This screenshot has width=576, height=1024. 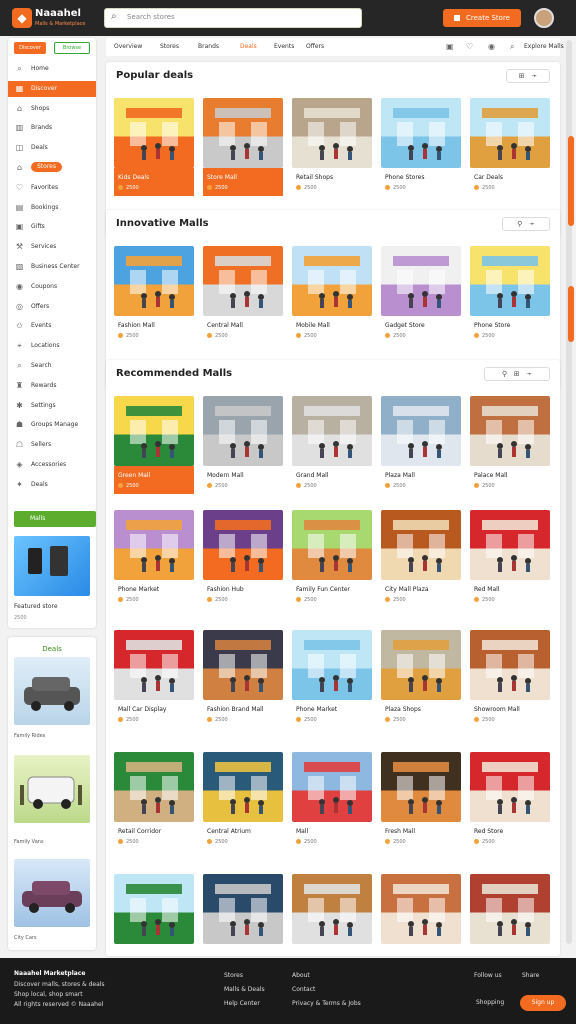 What do you see at coordinates (233, 975) in the screenshot?
I see `footer-link: Stores` at bounding box center [233, 975].